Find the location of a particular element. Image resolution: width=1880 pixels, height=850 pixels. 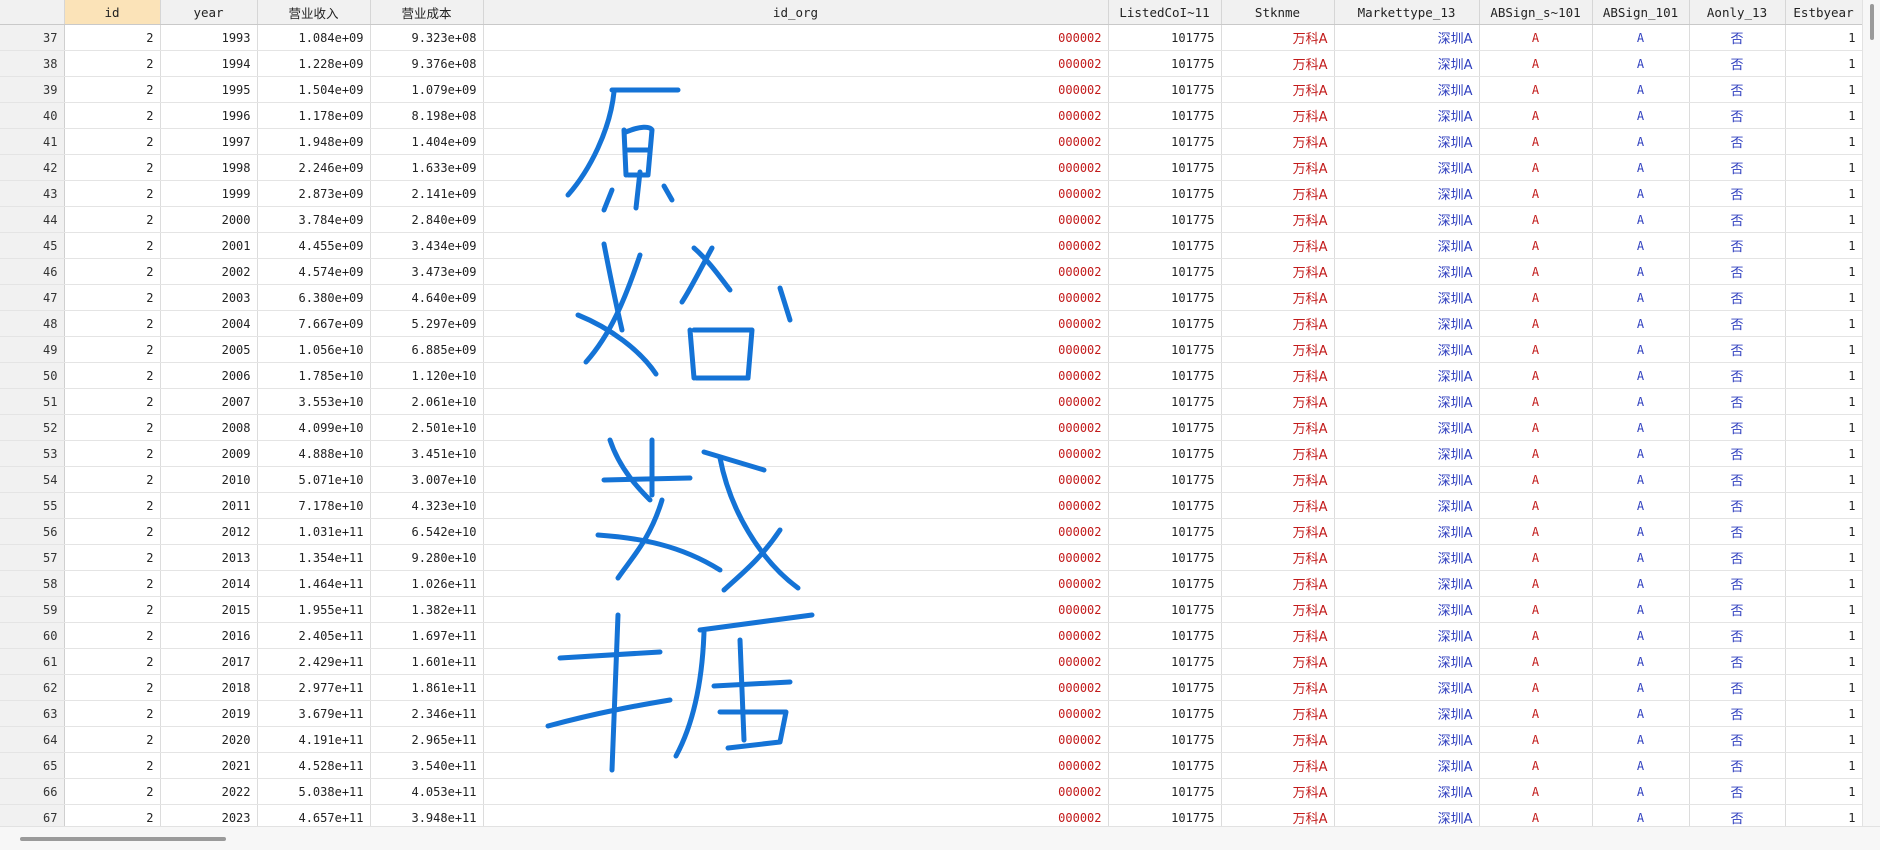

column-header-markettype: Markettype_13 is located at coordinates (1407, 12).